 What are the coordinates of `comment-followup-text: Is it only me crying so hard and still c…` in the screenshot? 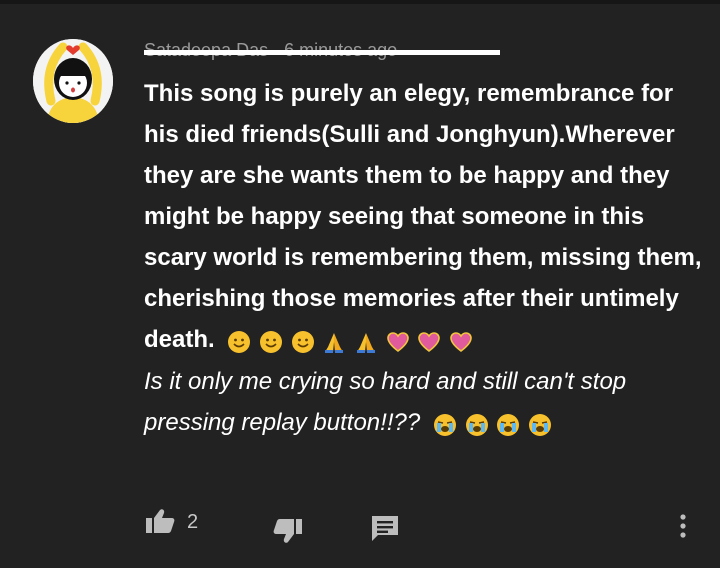 It's located at (385, 402).